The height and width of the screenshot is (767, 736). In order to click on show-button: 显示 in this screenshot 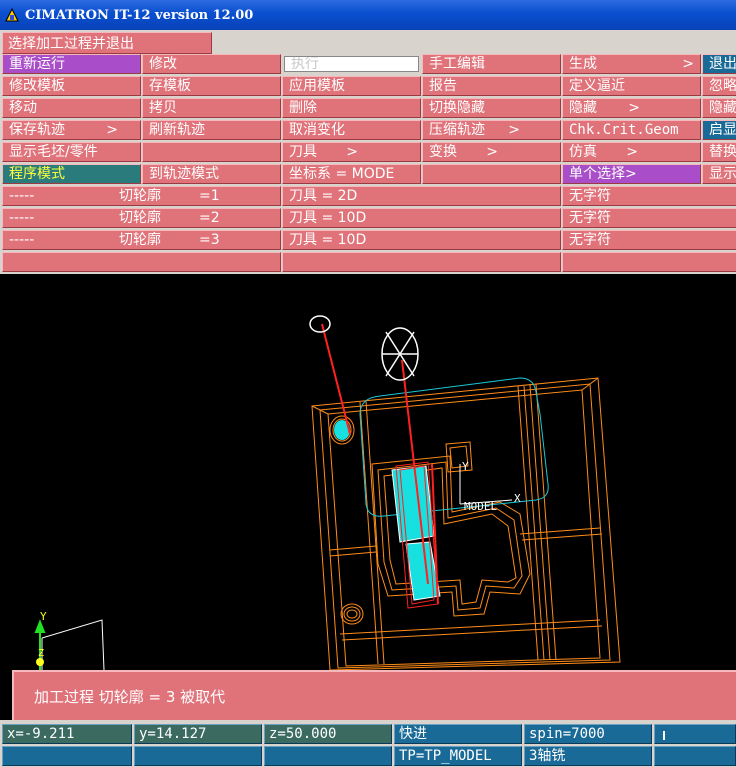, I will do `click(719, 174)`.